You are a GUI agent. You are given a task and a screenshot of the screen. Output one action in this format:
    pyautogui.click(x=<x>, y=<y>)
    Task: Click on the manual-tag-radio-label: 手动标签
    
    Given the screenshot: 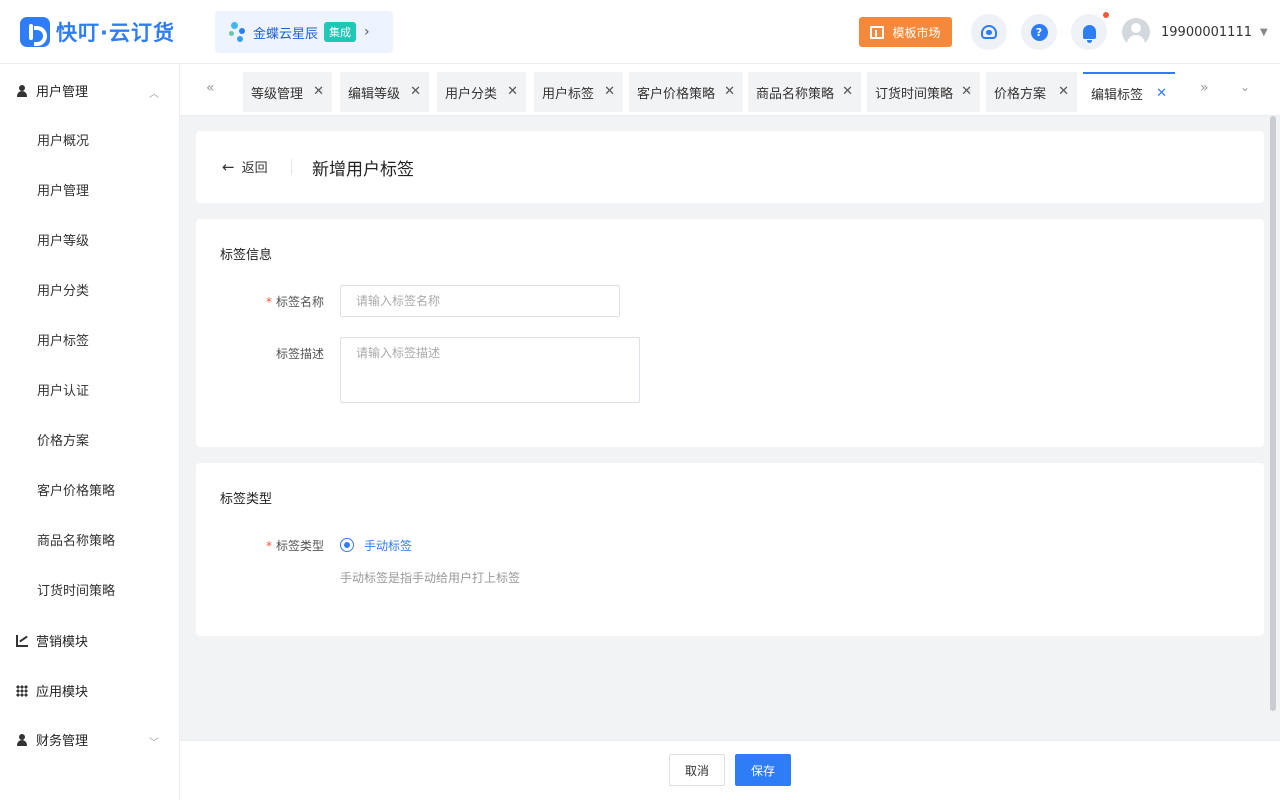 What is the action you would take?
    pyautogui.click(x=388, y=545)
    